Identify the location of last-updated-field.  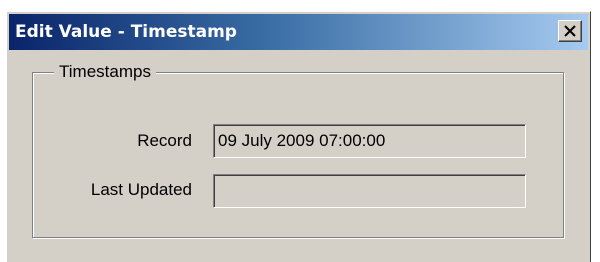
(369, 191).